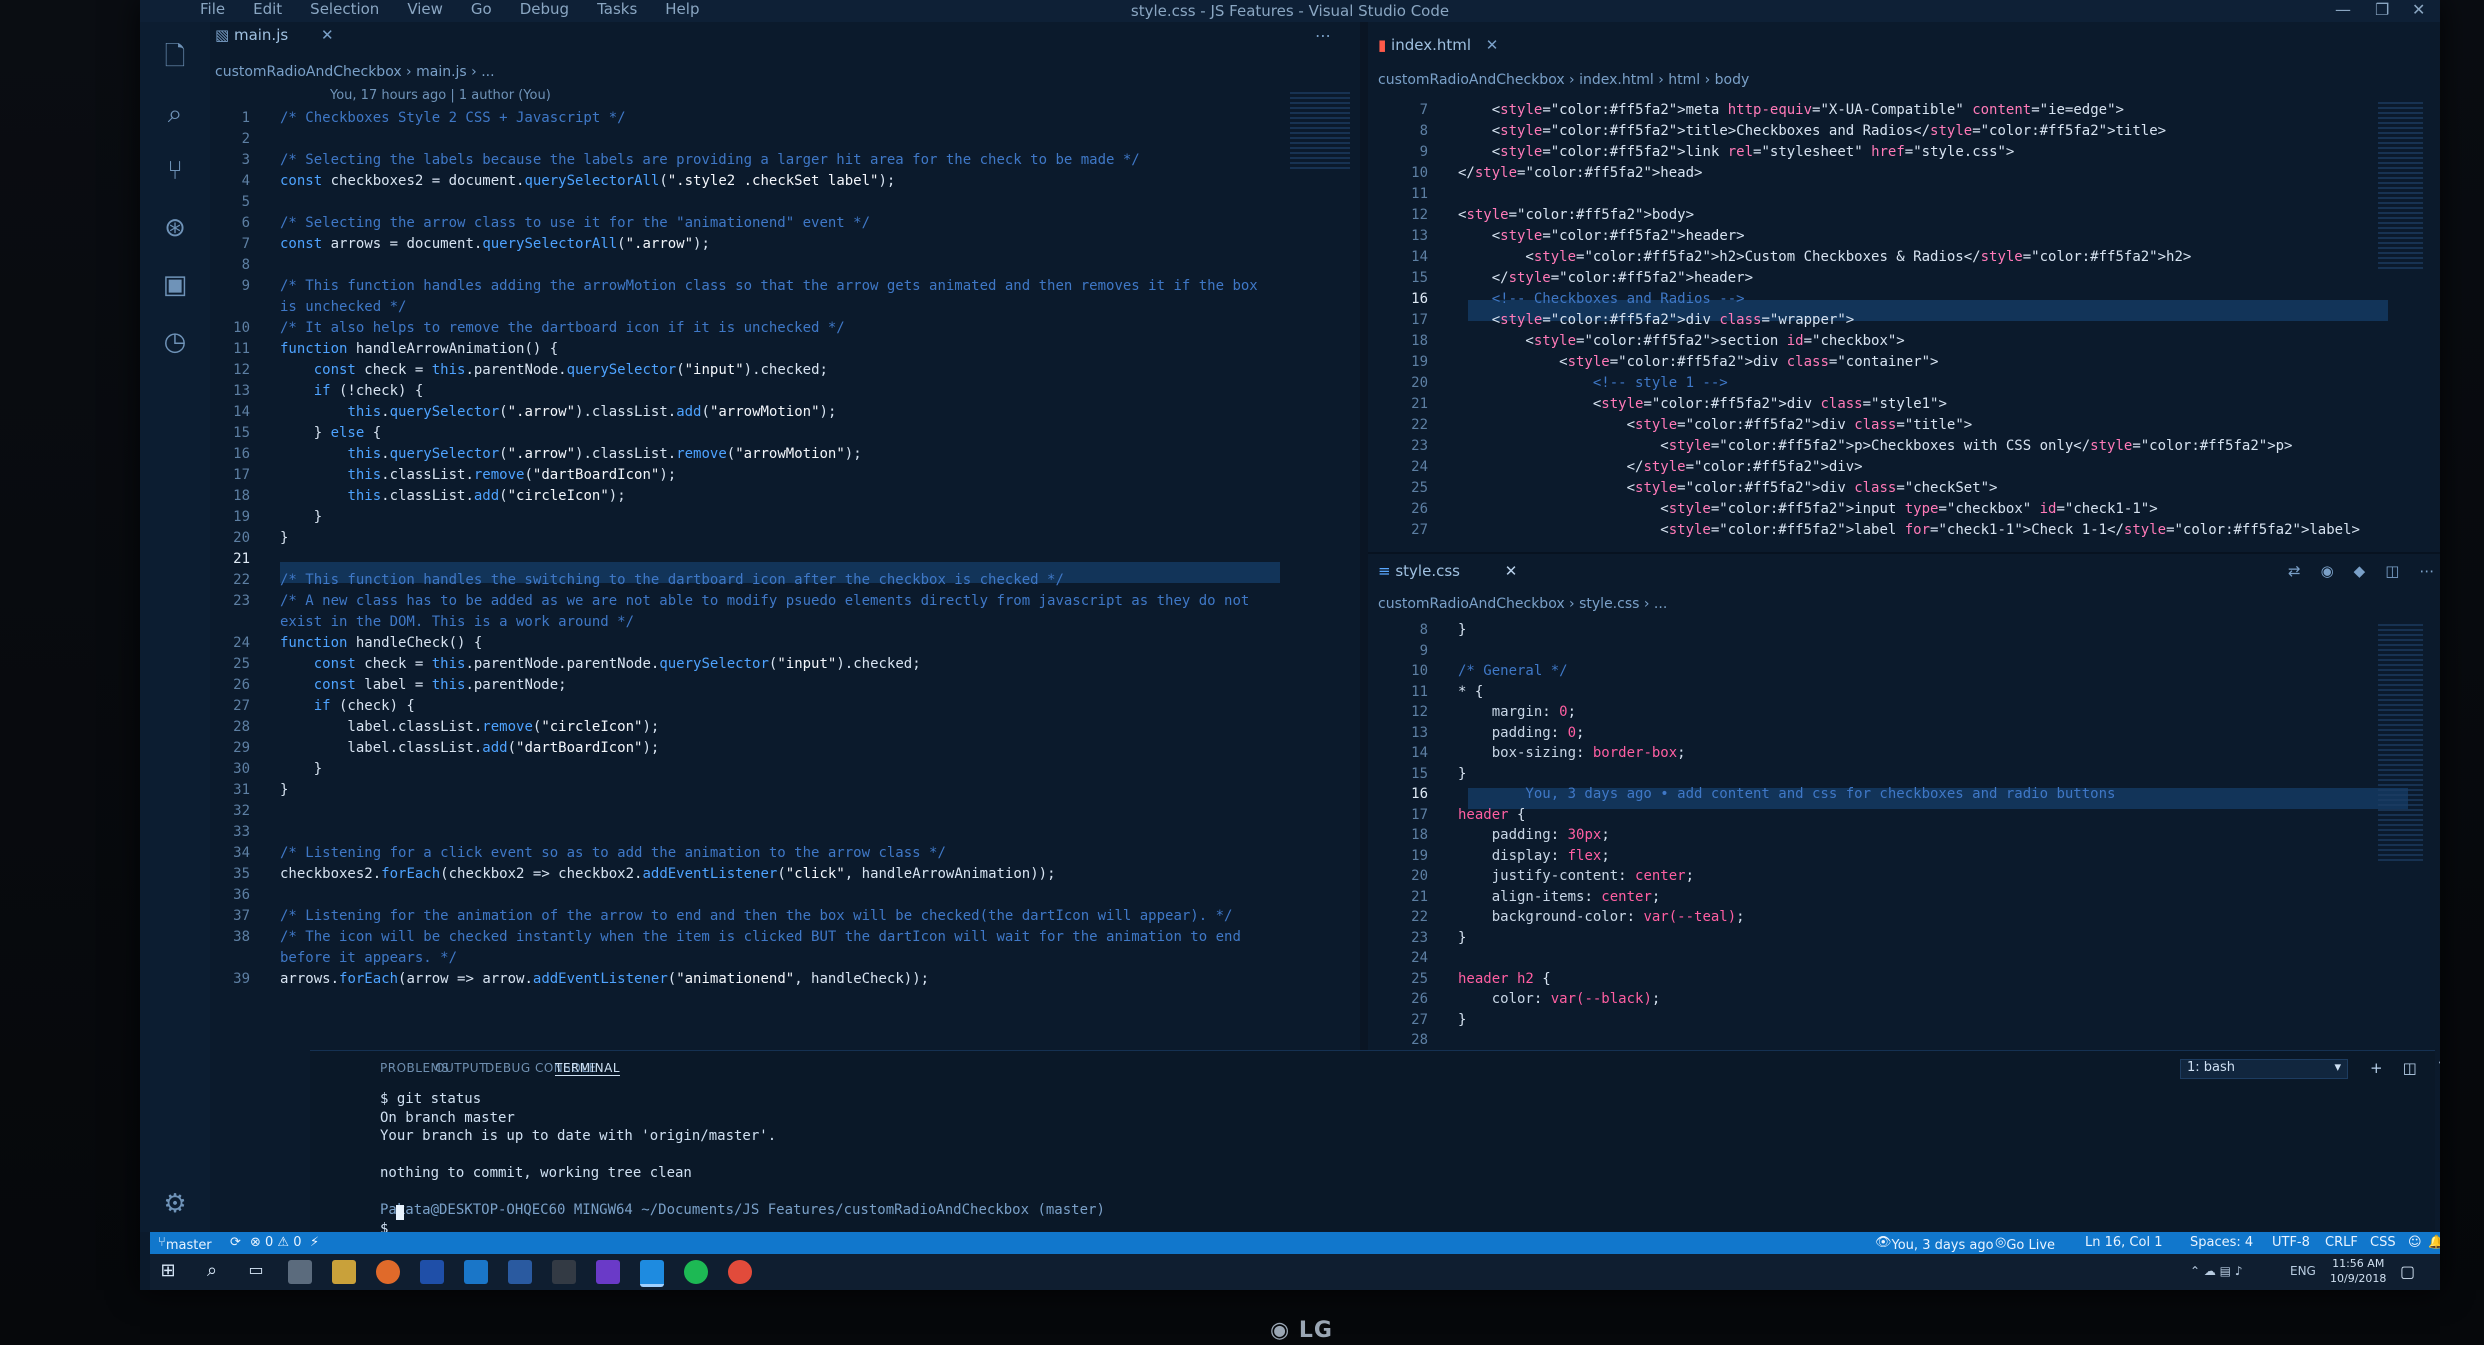 This screenshot has width=2484, height=1345. What do you see at coordinates (2221, 1242) in the screenshot?
I see `indentation: Spaces: 4` at bounding box center [2221, 1242].